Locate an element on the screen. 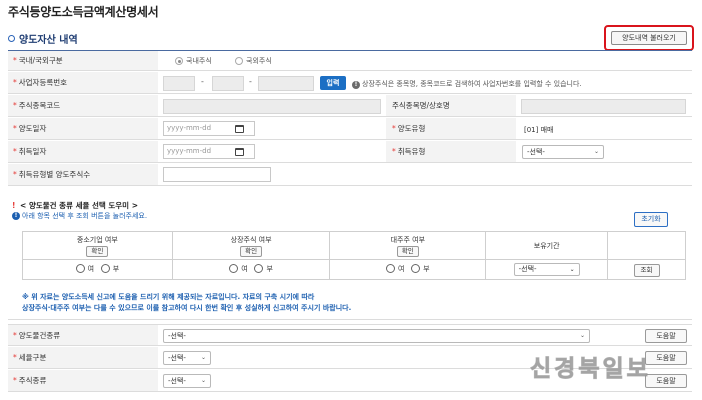 This screenshot has height=400, width=702. section-title: 양도자산 내역 is located at coordinates (43, 38).